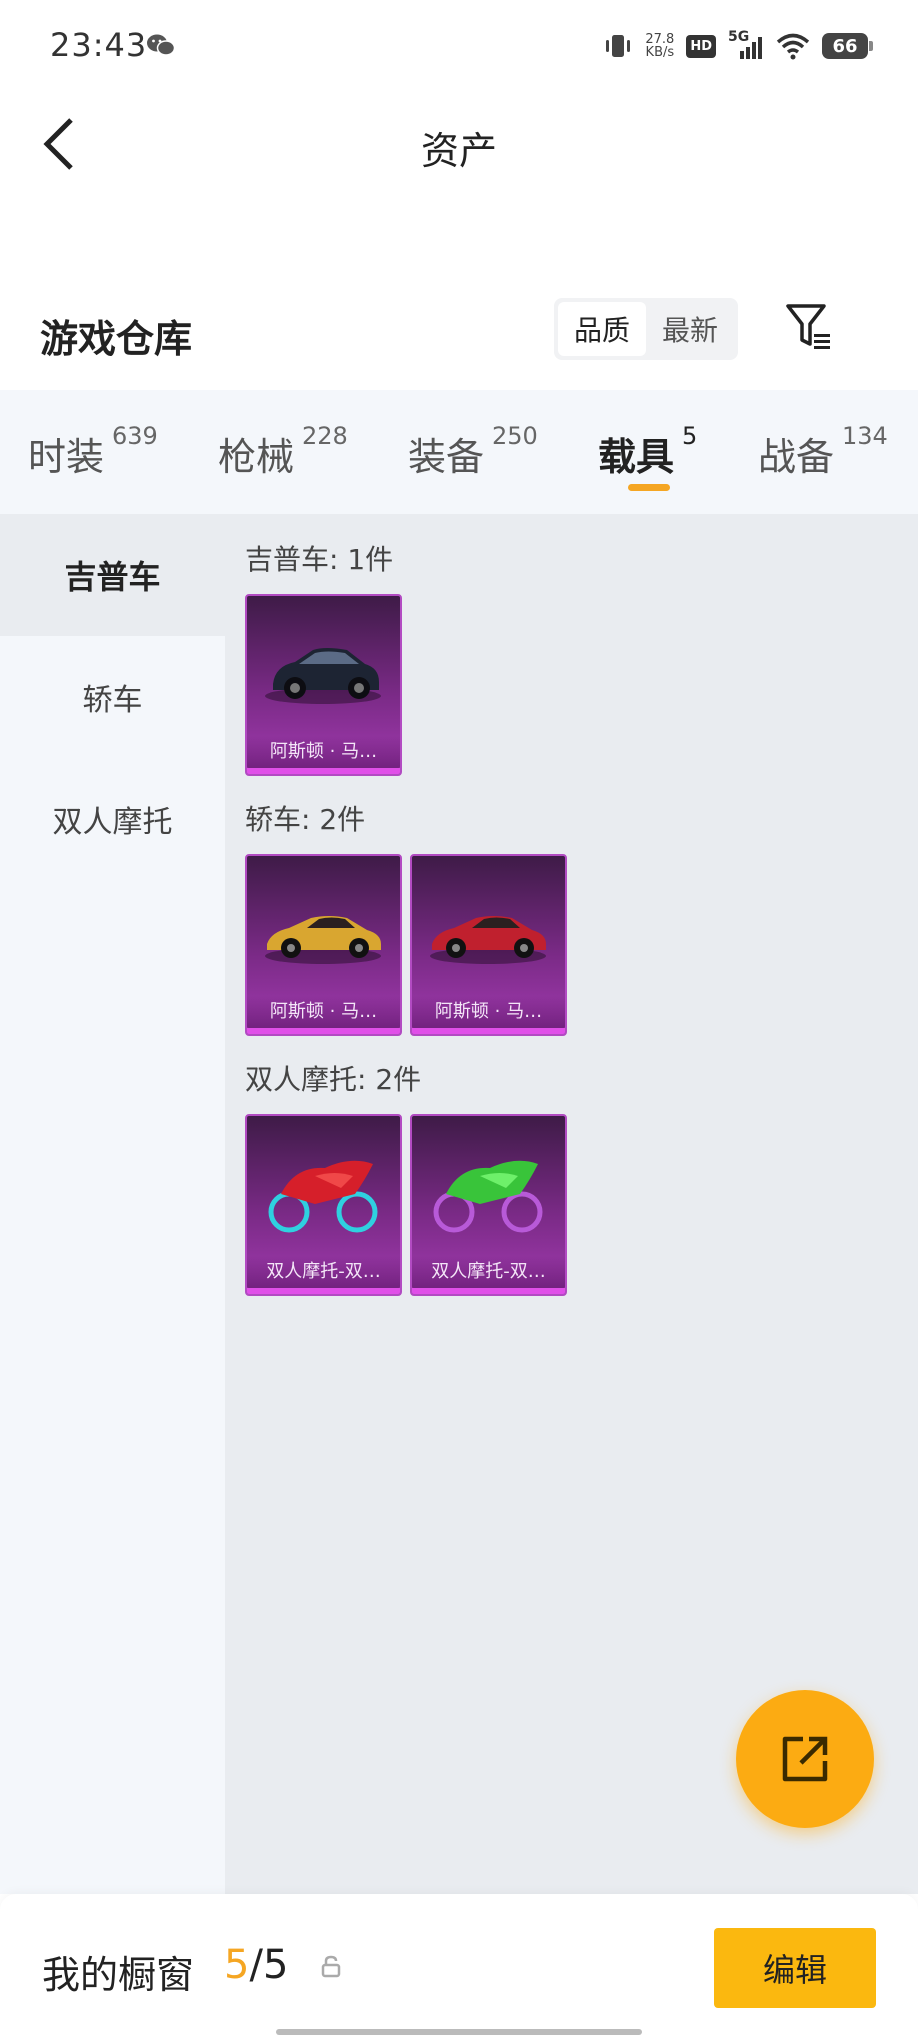 The image size is (918, 2040). I want to click on status-bar: 23:43 27.8 KB/s HD 5G 66, so click(459, 46).